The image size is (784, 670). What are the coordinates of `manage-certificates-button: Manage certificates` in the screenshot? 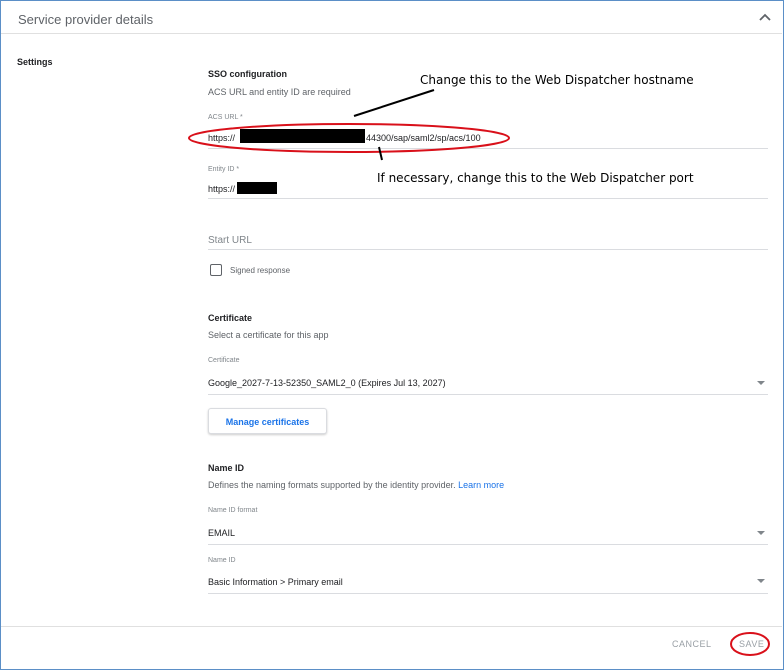 It's located at (267, 421).